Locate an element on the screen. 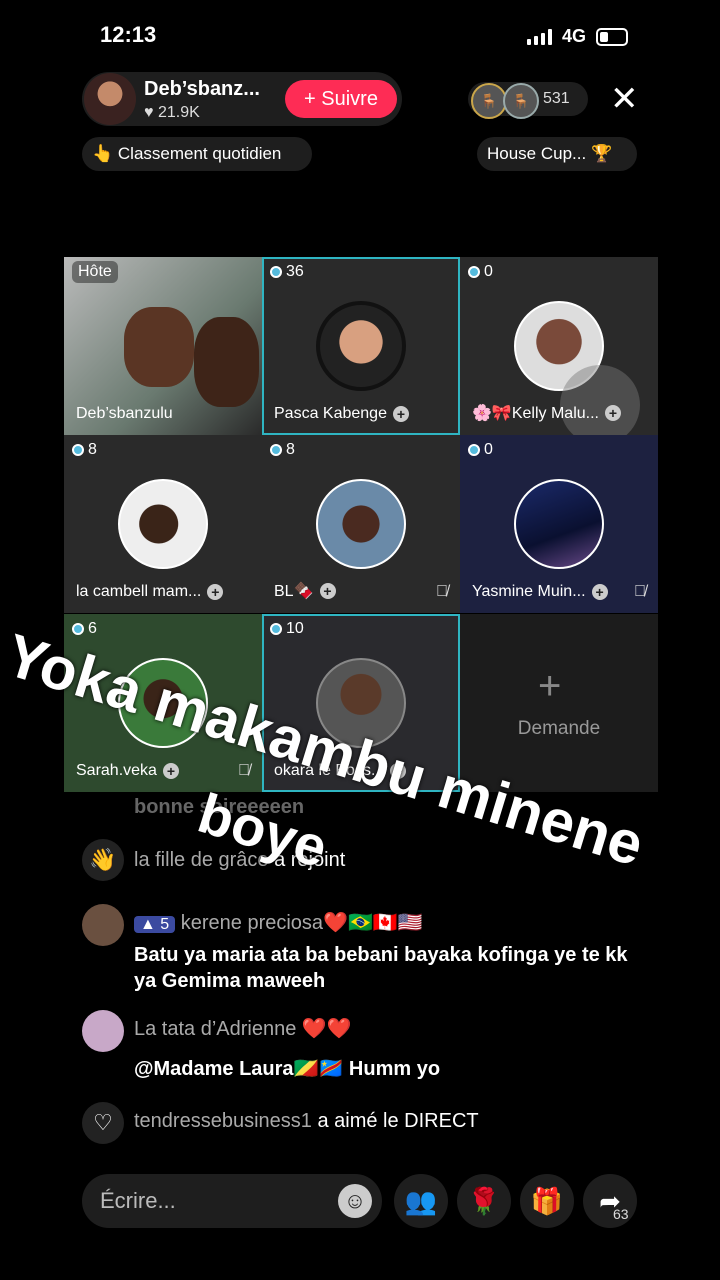  guest-score: 10 is located at coordinates (287, 629).